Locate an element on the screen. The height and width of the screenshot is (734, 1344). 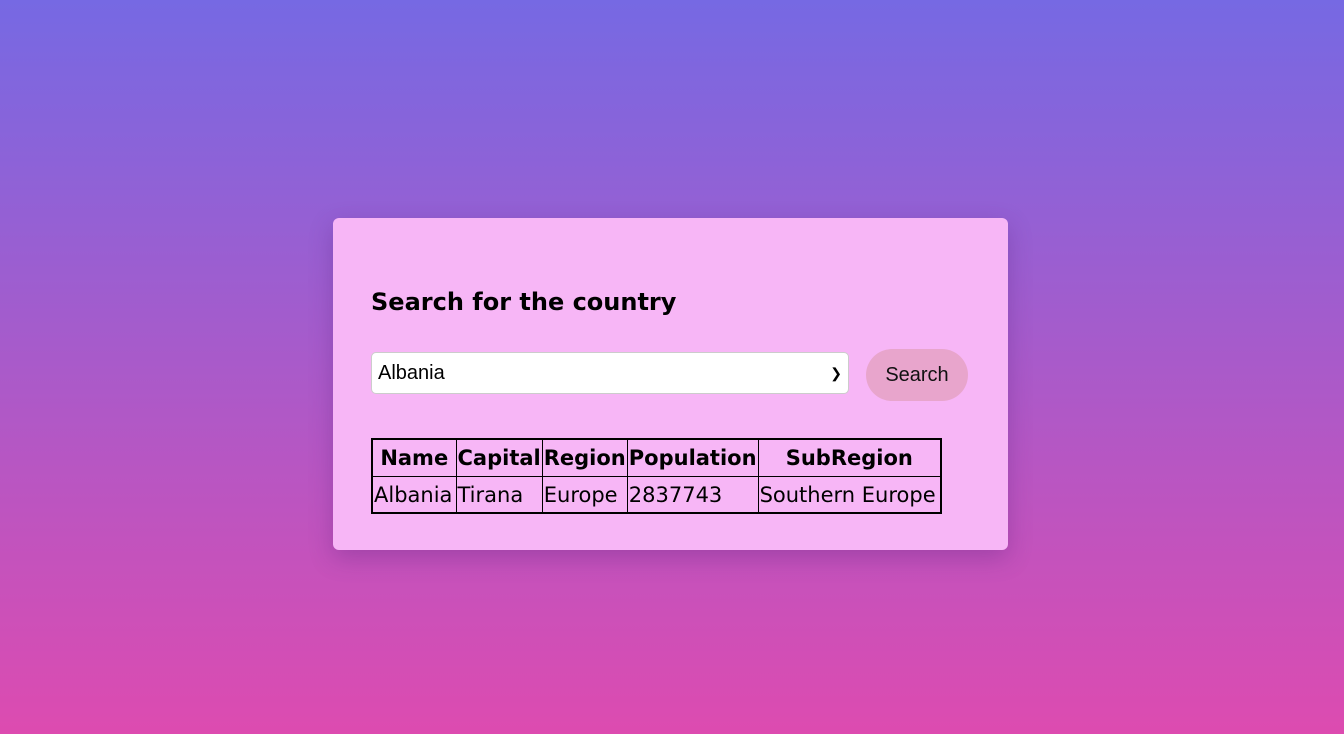
cell-subregion: Southern Europe is located at coordinates (849, 495).